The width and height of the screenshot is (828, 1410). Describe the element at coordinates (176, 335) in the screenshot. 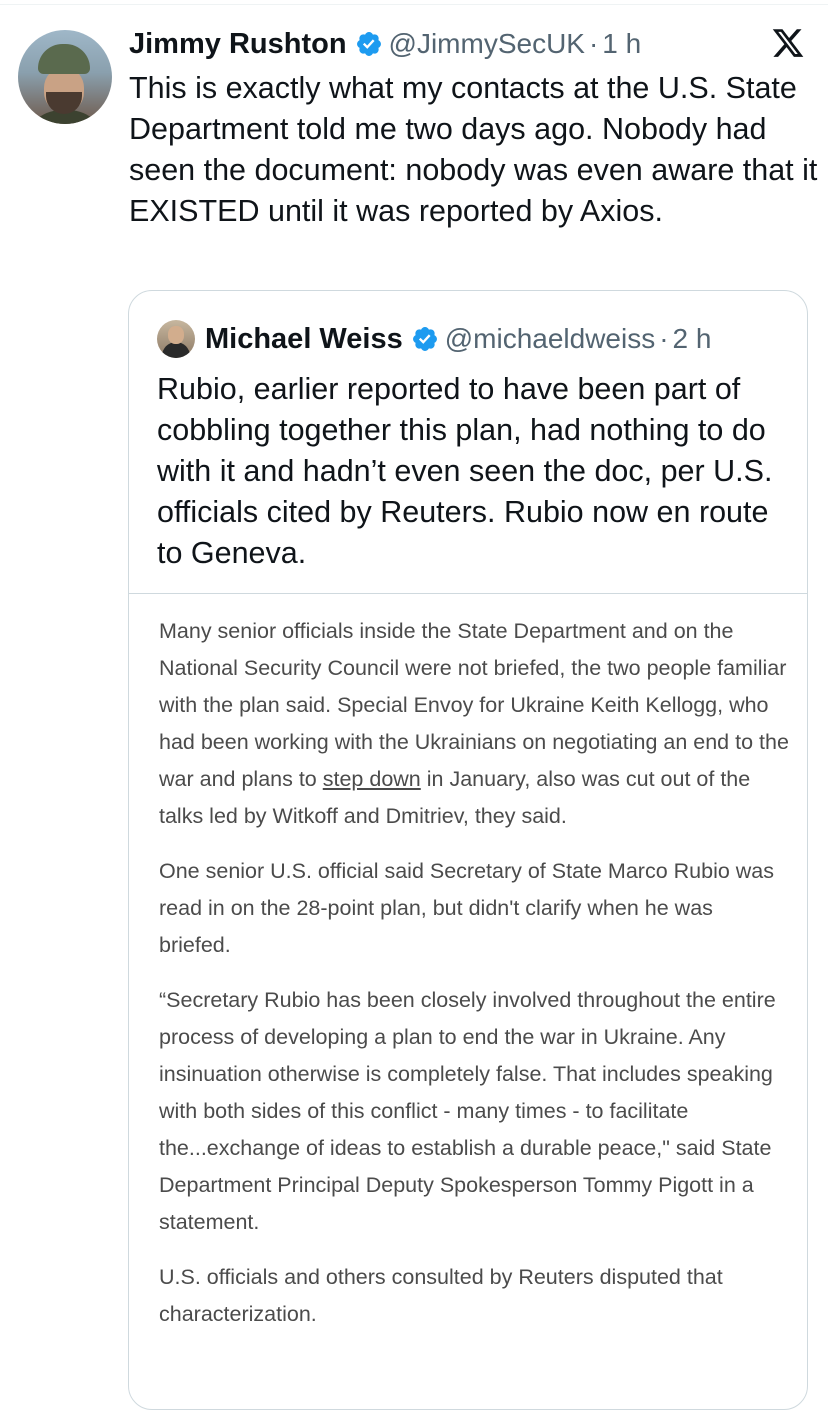

I see `quoted-avatar-face` at that location.